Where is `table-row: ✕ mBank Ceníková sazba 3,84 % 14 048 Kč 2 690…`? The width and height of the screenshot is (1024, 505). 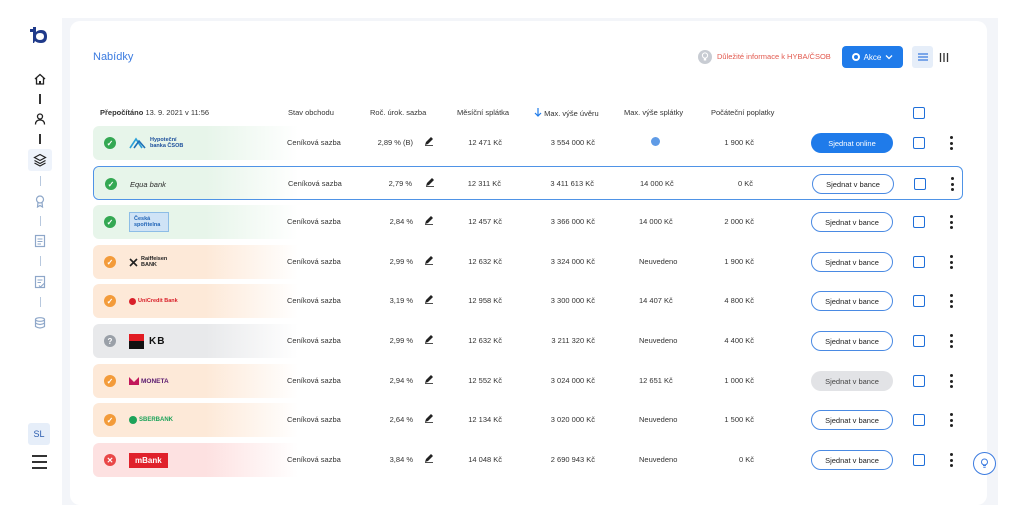
table-row: ✕ mBank Ceníková sazba 3,84 % 14 048 Kč 2 690… is located at coordinates (528, 460).